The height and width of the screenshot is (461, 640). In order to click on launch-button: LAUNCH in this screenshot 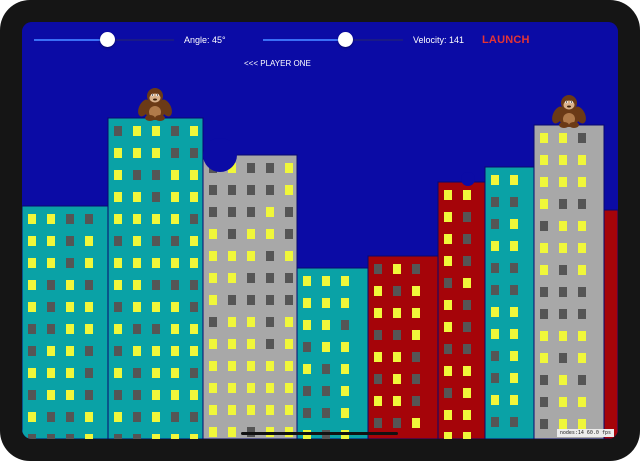, I will do `click(506, 40)`.